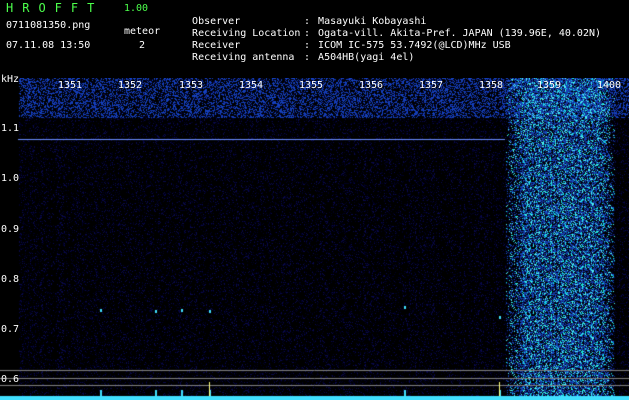 The height and width of the screenshot is (400, 629). Describe the element at coordinates (191, 85) in the screenshot. I see `time-tick-label: 1353` at that location.